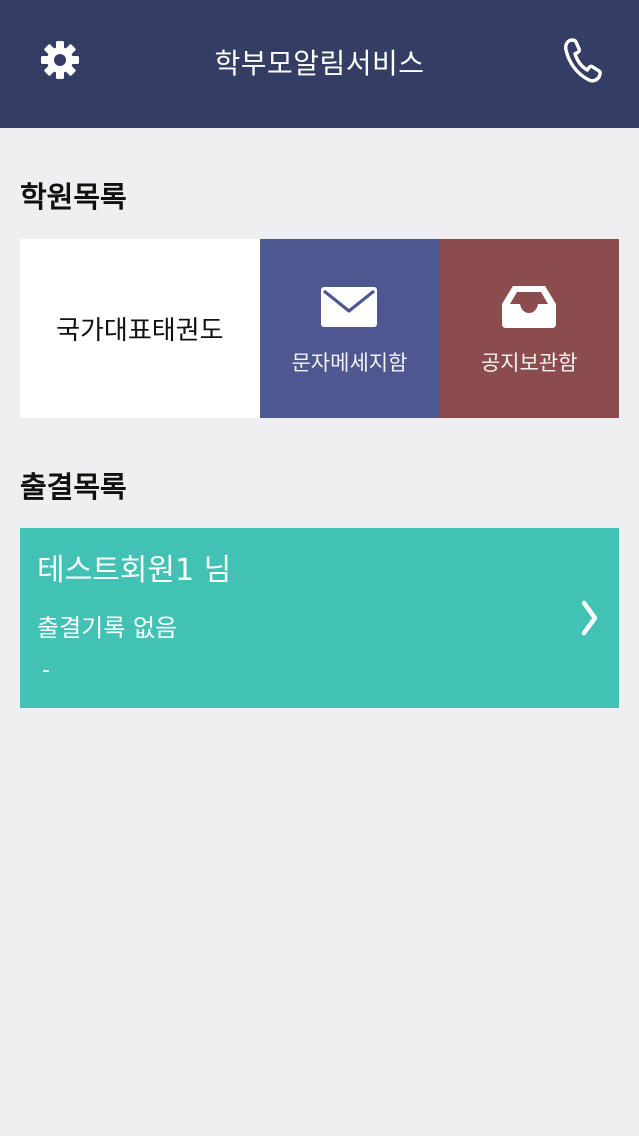 The height and width of the screenshot is (1136, 639). I want to click on academy-row: 국가대표태권도 문자메세지함 공지보관함, so click(319, 328).